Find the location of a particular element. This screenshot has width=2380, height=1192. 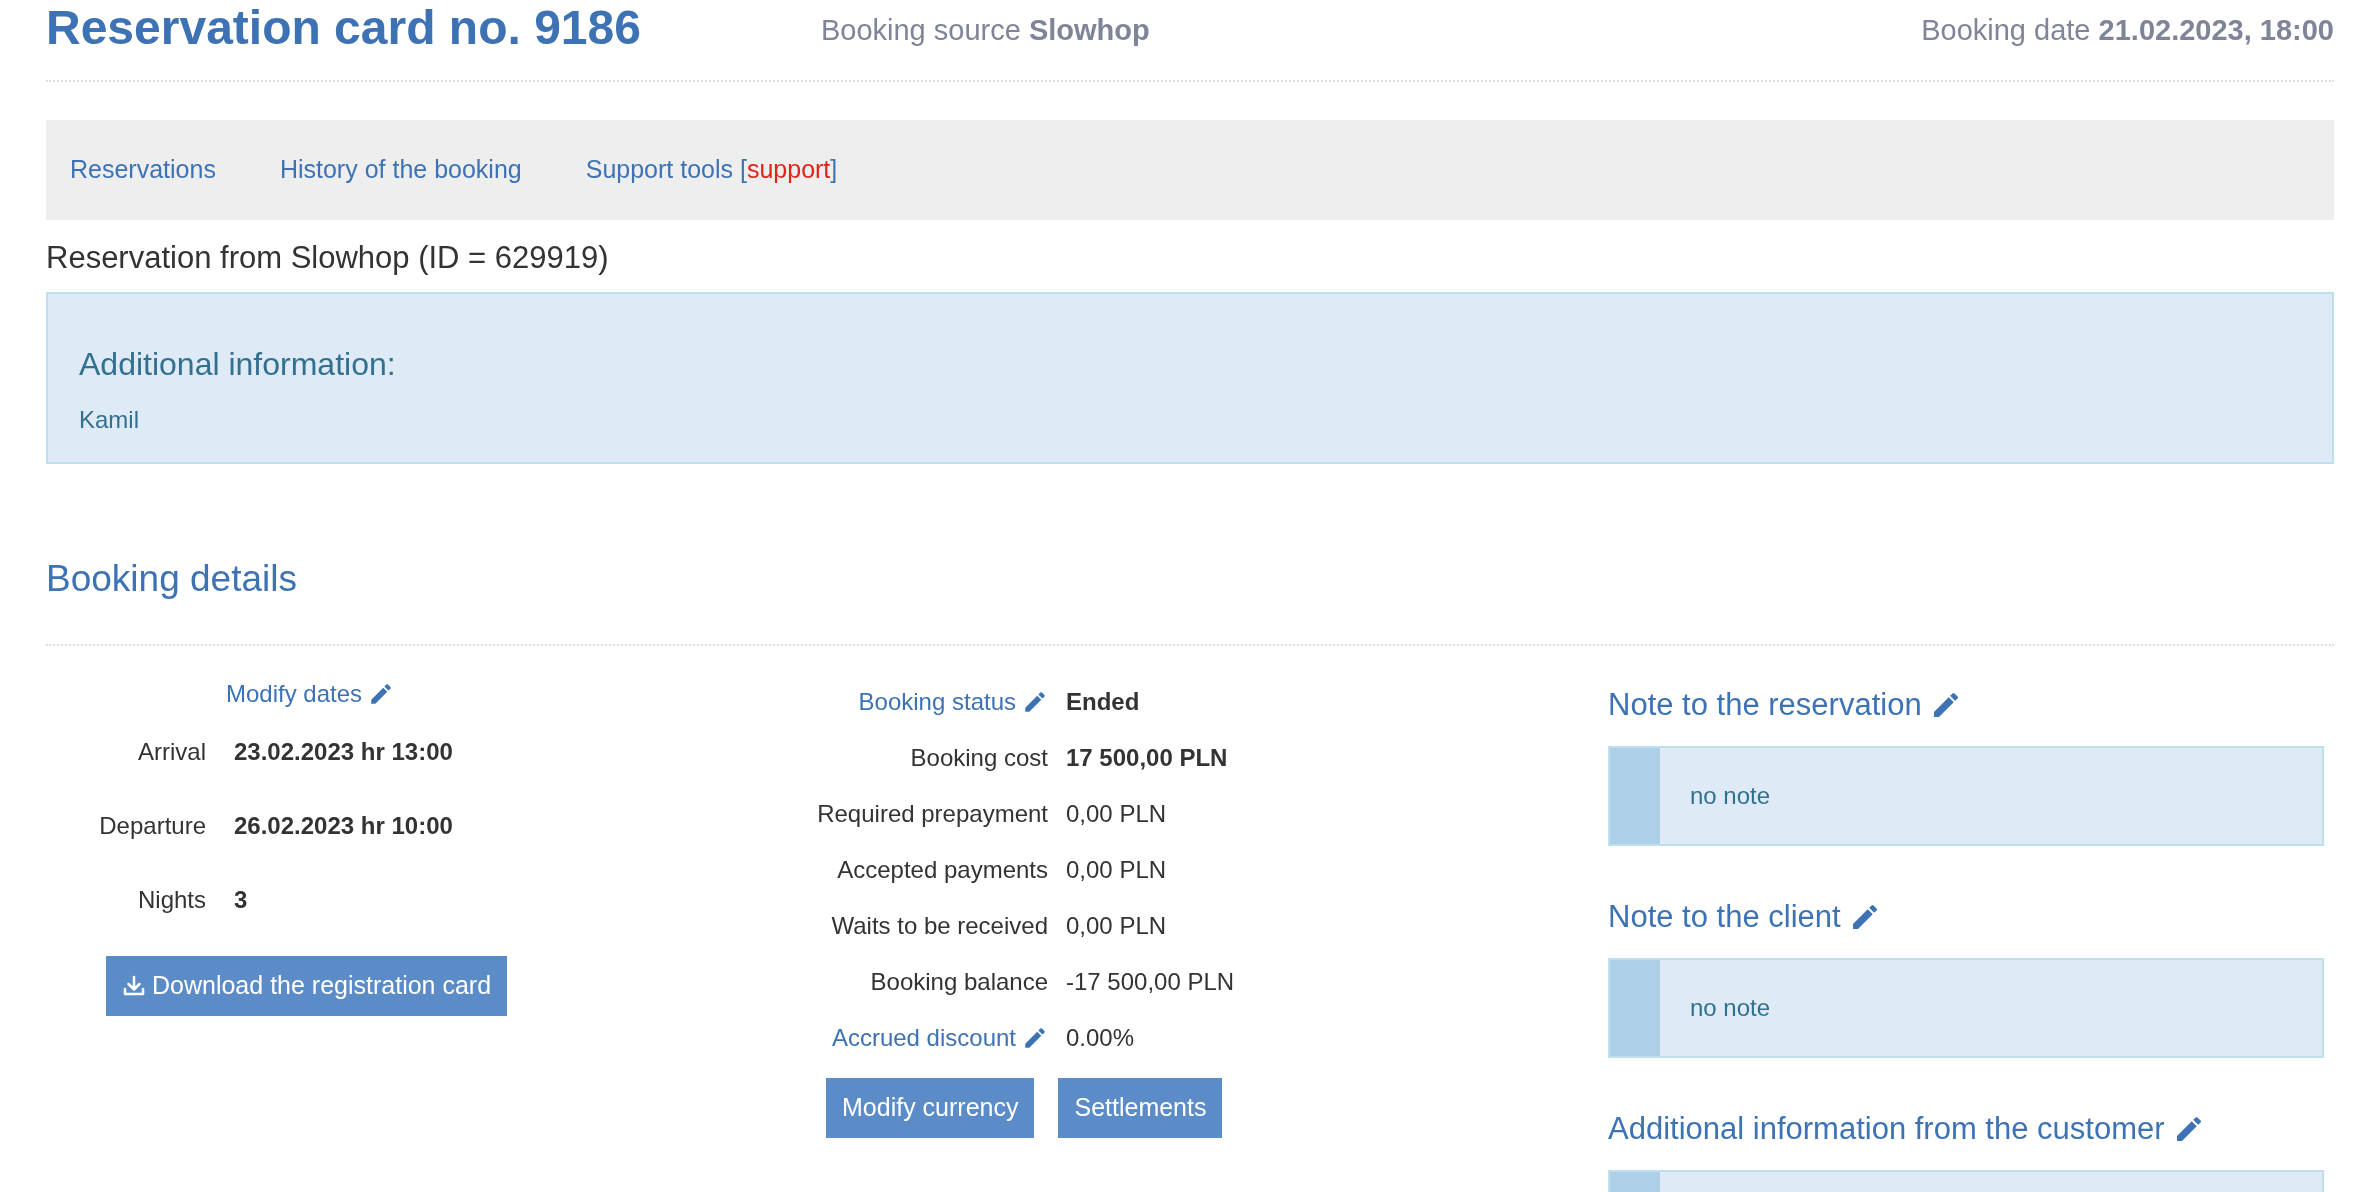

date-value: 23.02.2023 hr 13:00 is located at coordinates (343, 752).